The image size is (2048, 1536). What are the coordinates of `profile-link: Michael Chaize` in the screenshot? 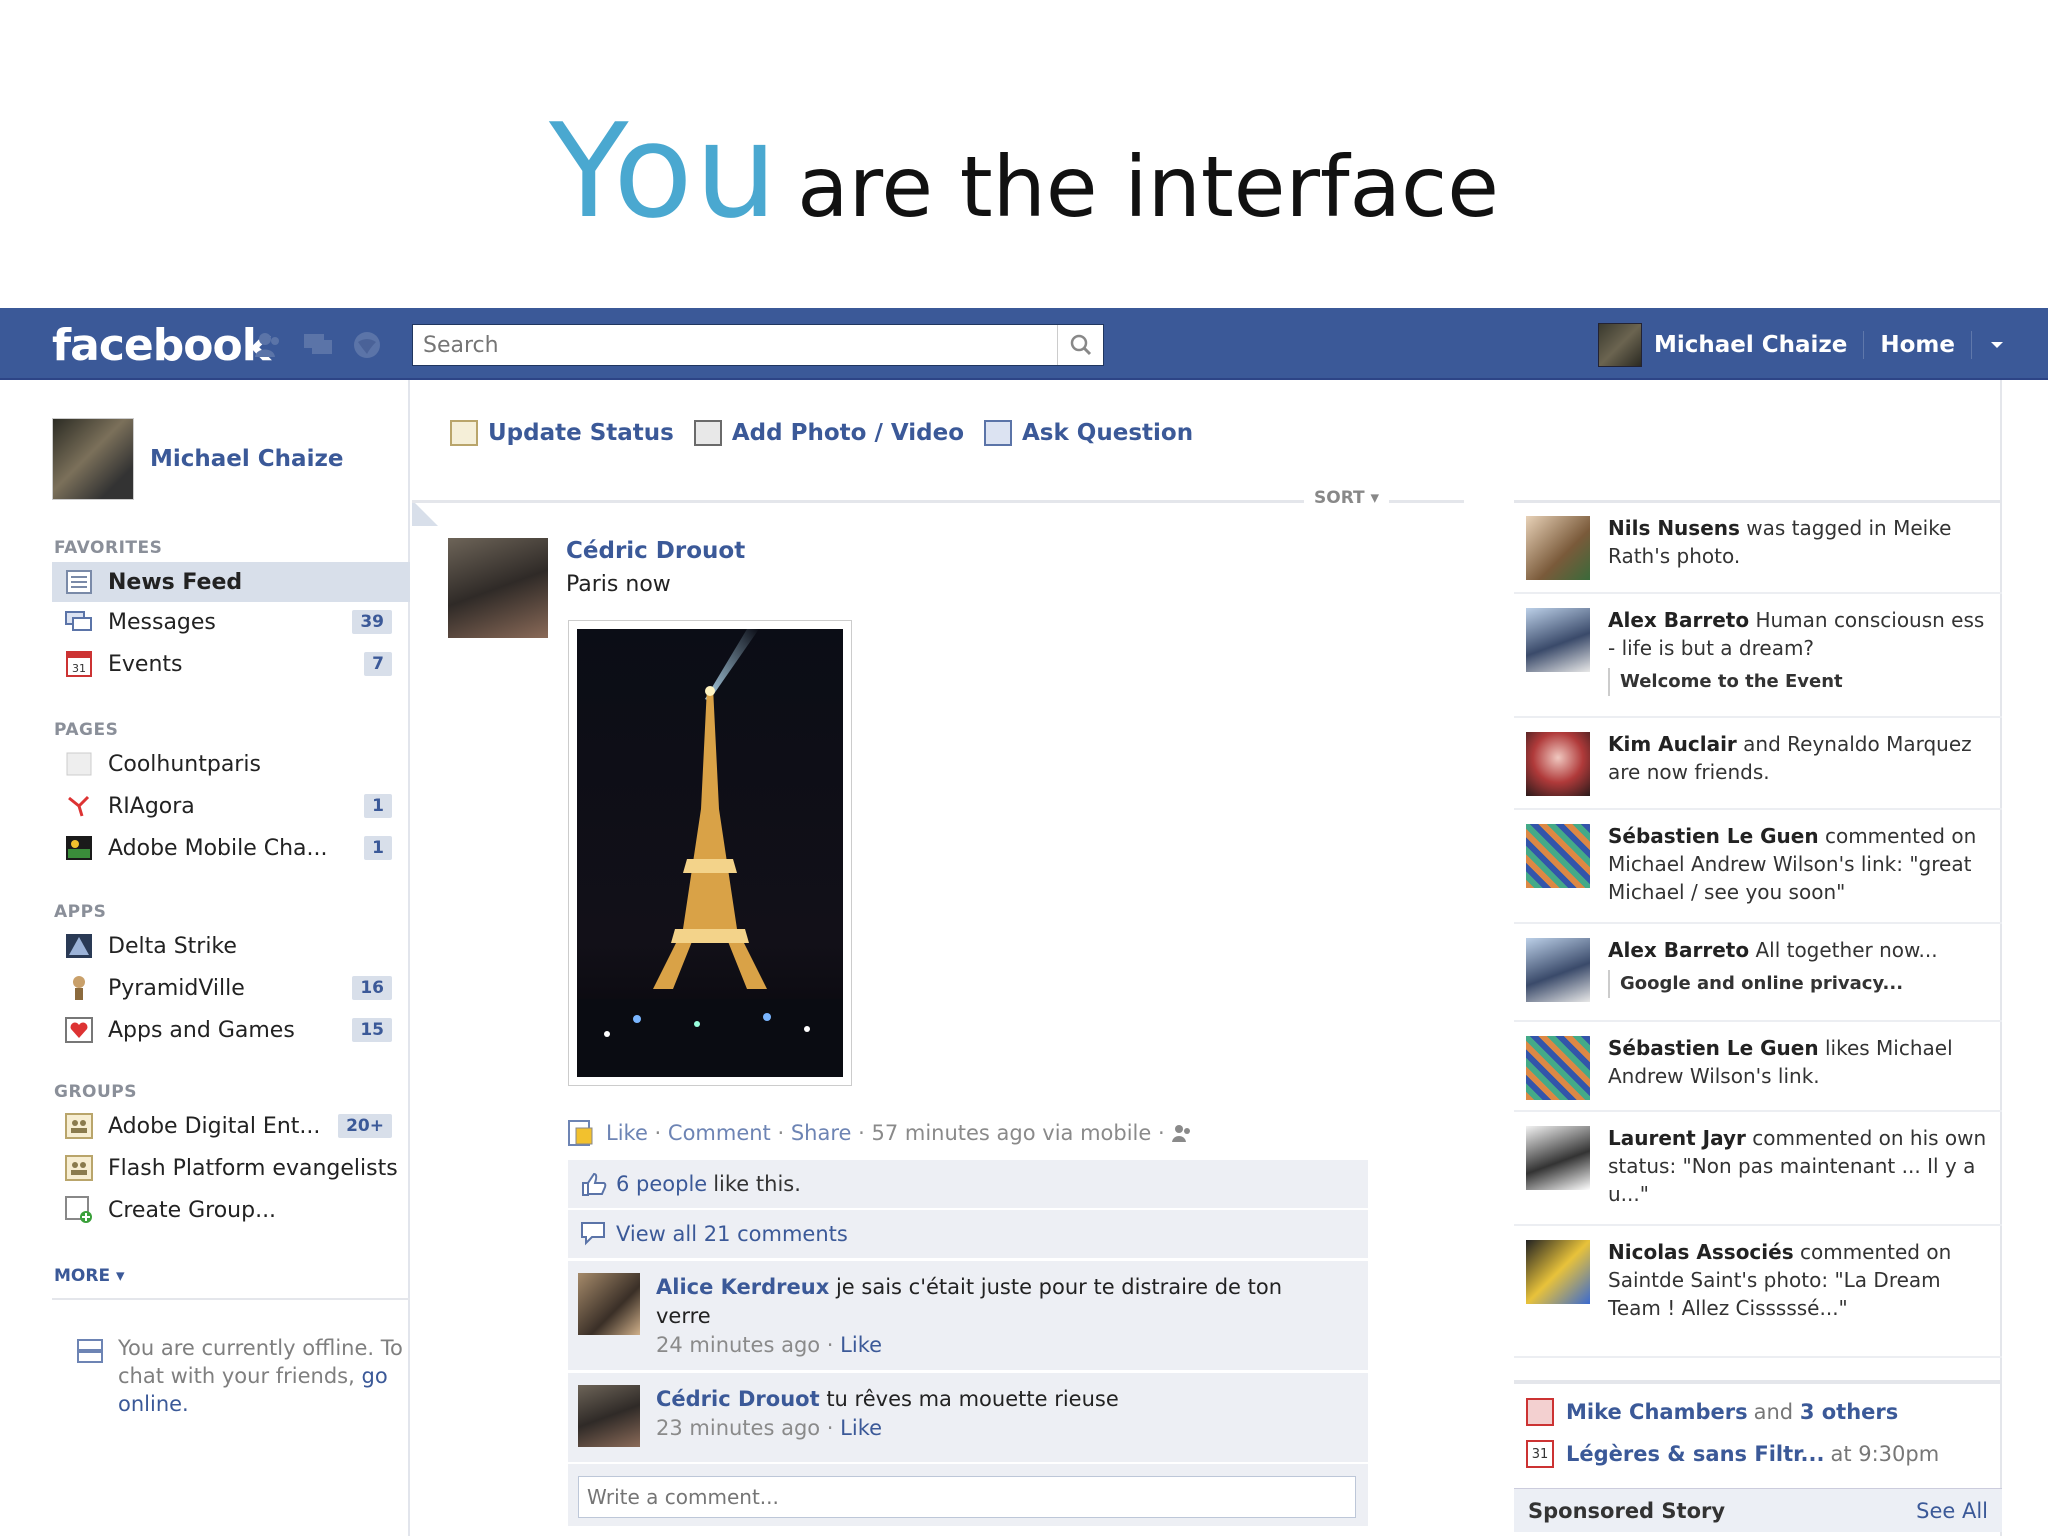 It's located at (197, 459).